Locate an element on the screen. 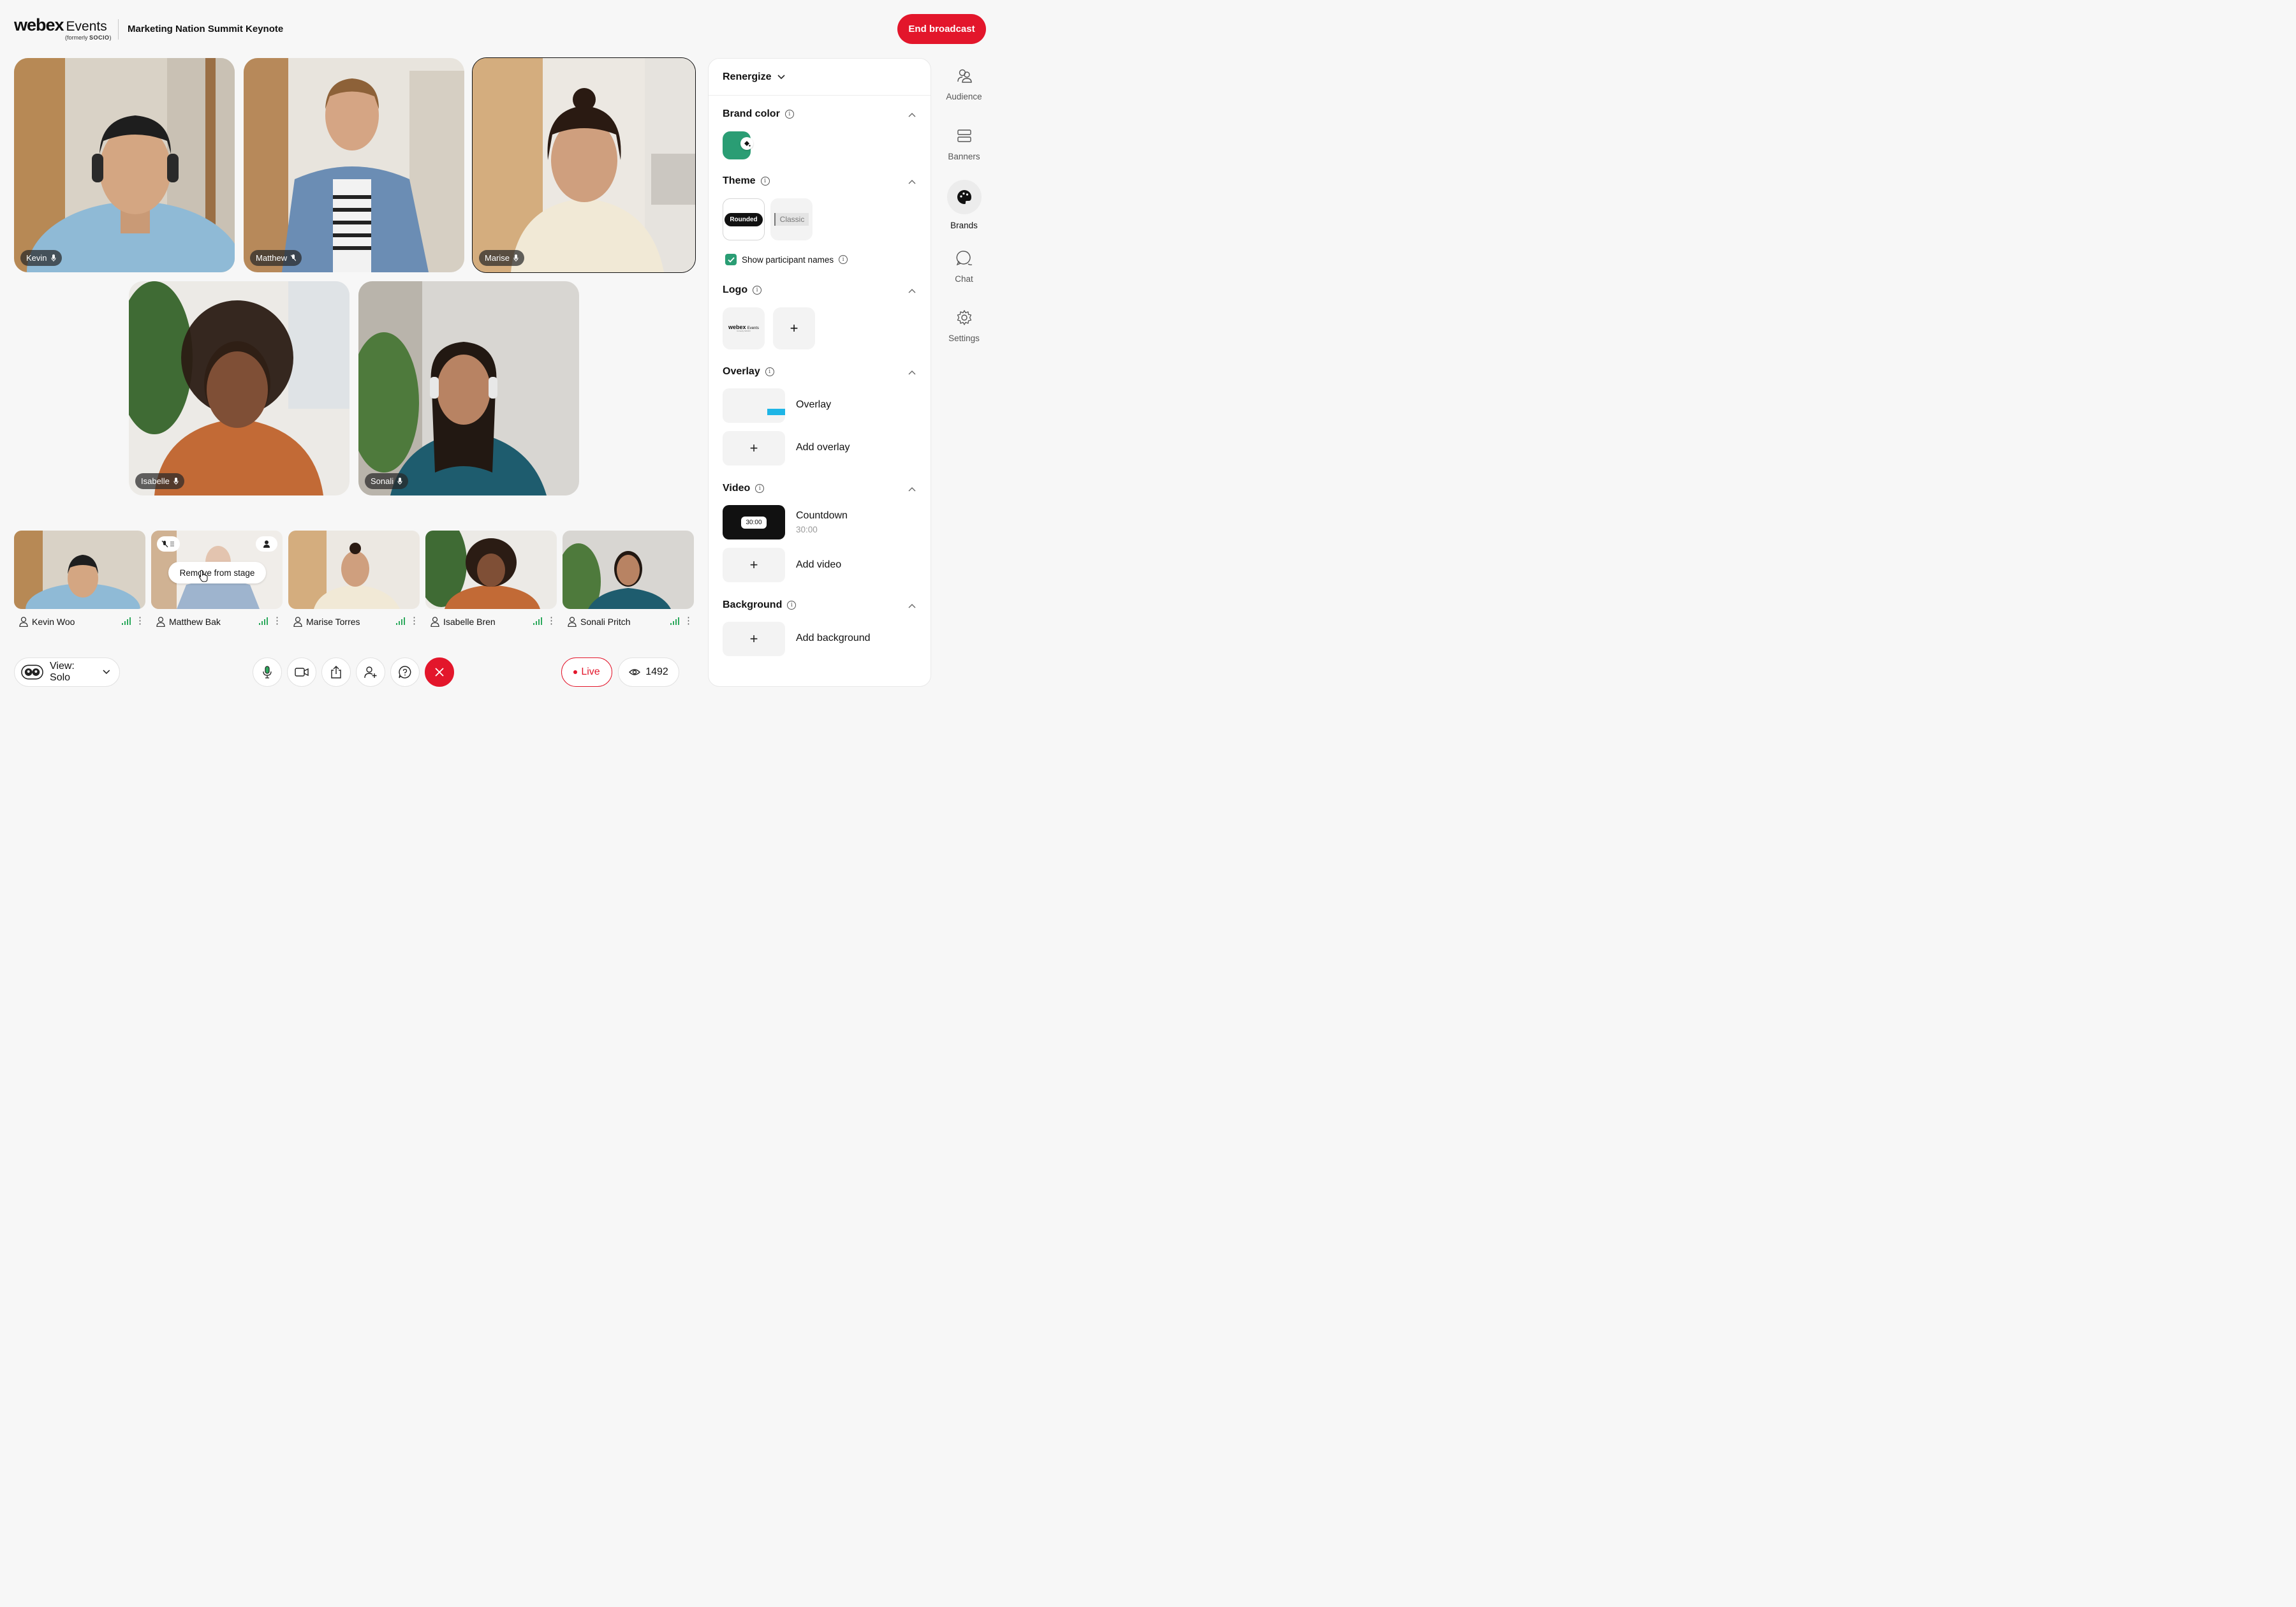 Image resolution: width=2296 pixels, height=1607 pixels. logo-thumbnail: webex Events formerly SOCIO is located at coordinates (744, 328).